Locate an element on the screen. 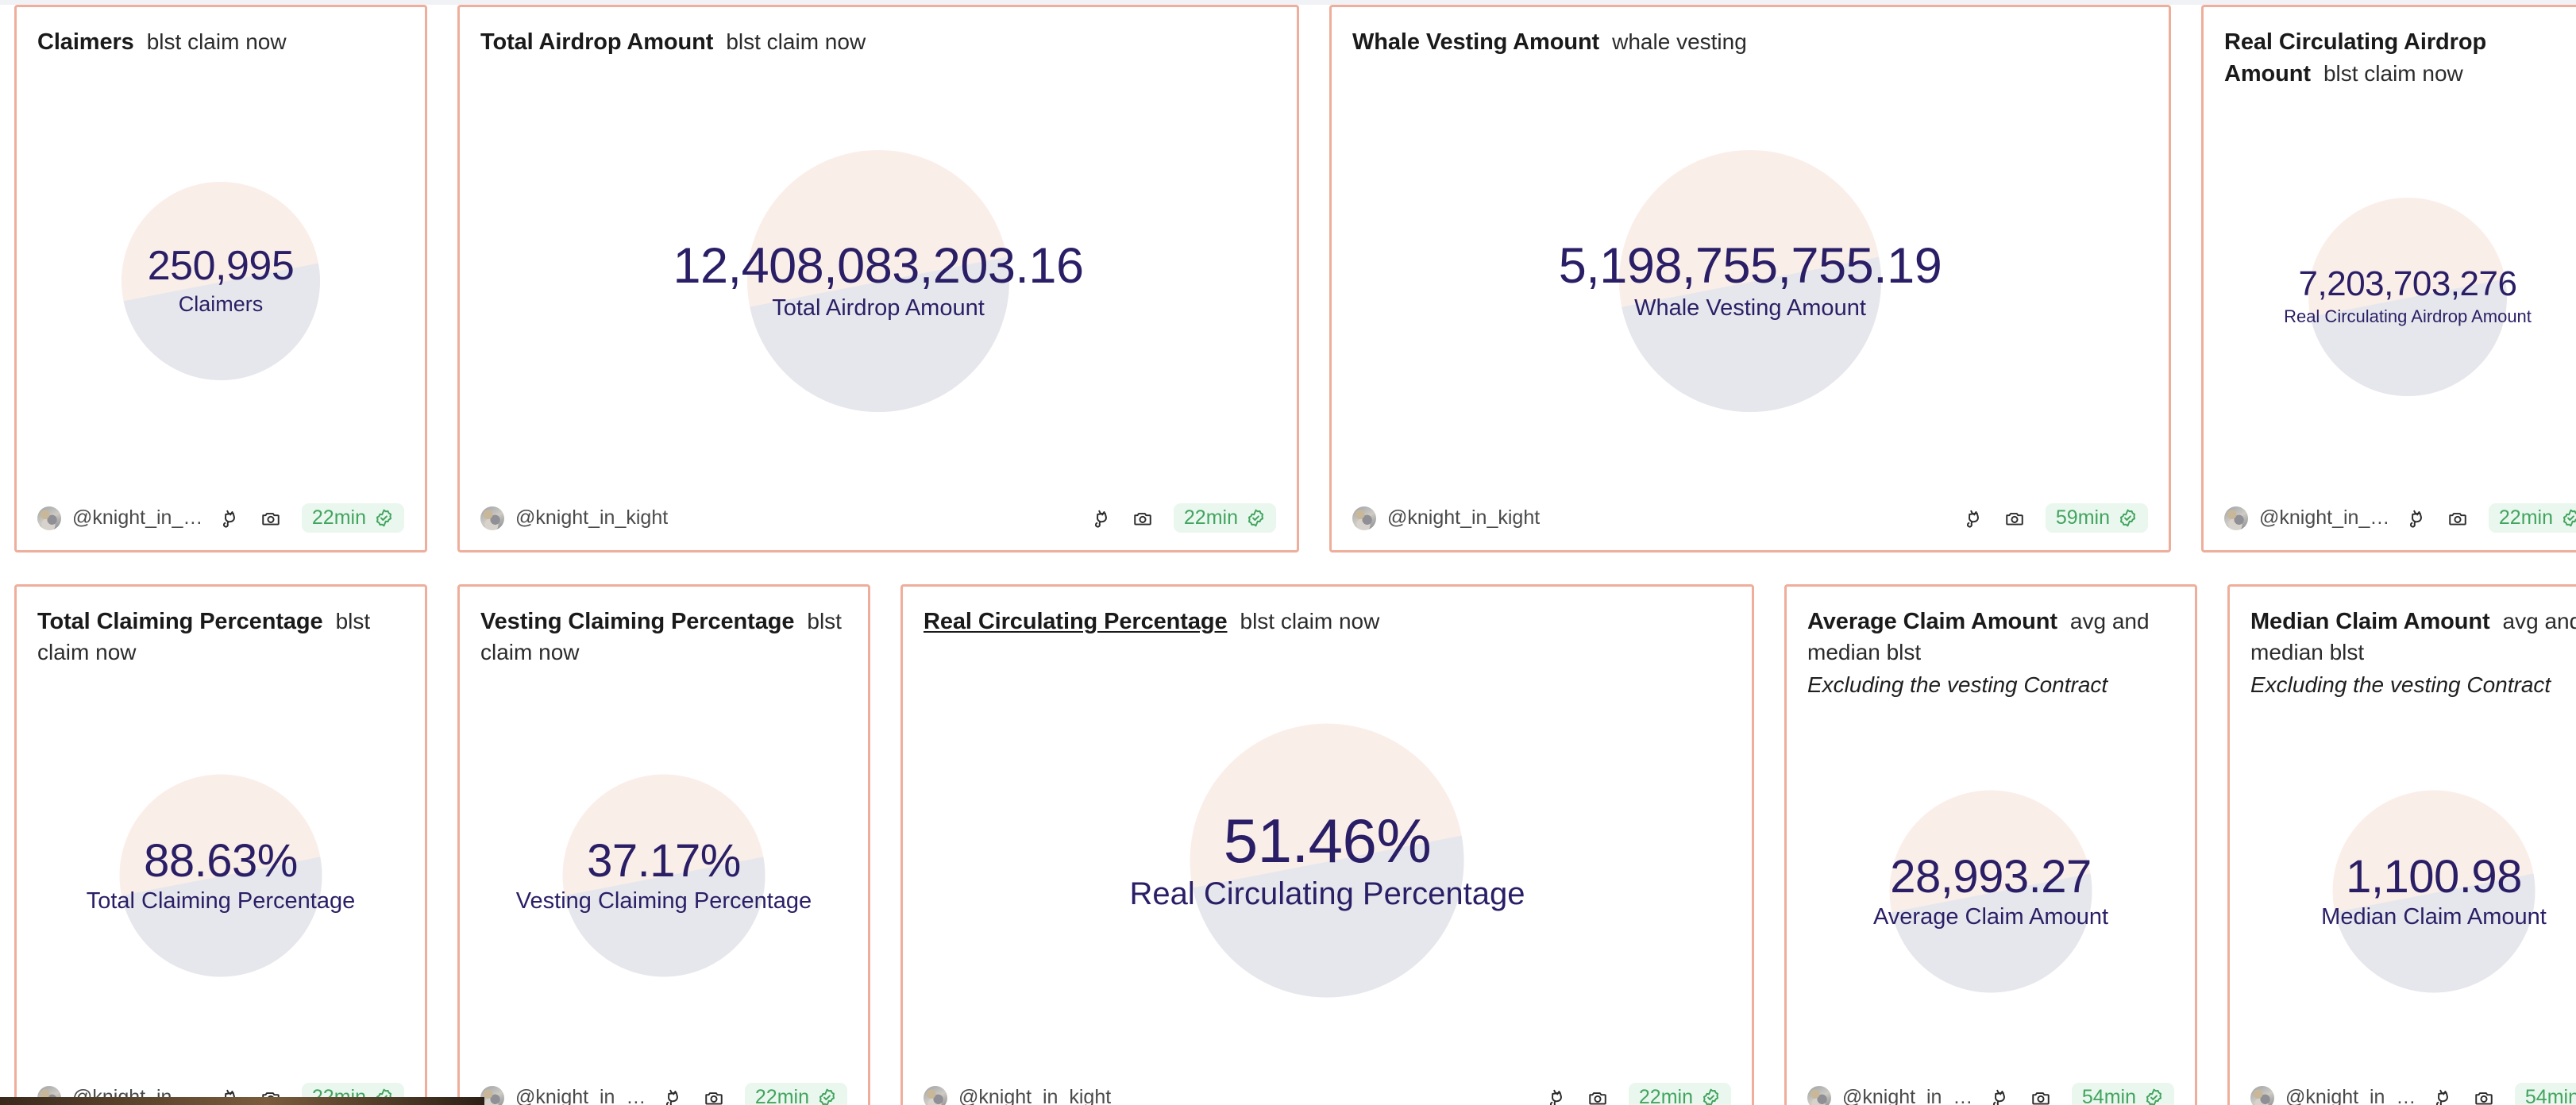 This screenshot has height=1105, width=2576. card-footer: @knight_in_kight 54min is located at coordinates (1991, 1094).